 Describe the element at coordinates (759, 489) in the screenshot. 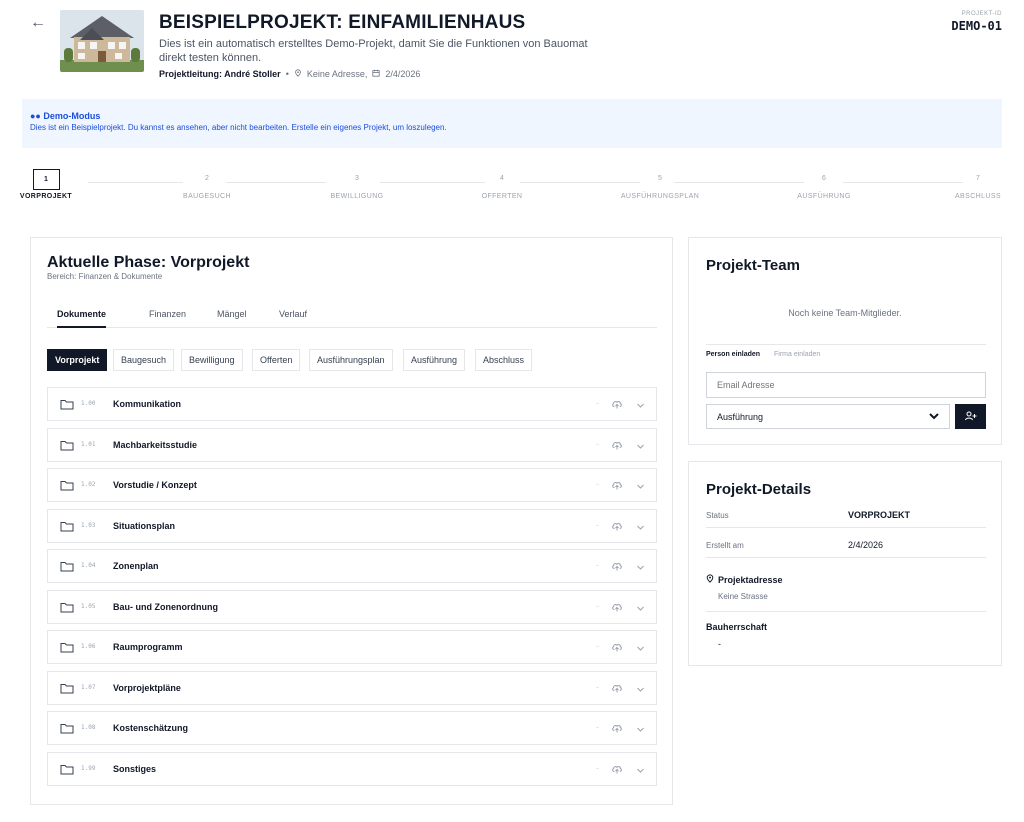

I see `details-title: Projekt-Details` at that location.